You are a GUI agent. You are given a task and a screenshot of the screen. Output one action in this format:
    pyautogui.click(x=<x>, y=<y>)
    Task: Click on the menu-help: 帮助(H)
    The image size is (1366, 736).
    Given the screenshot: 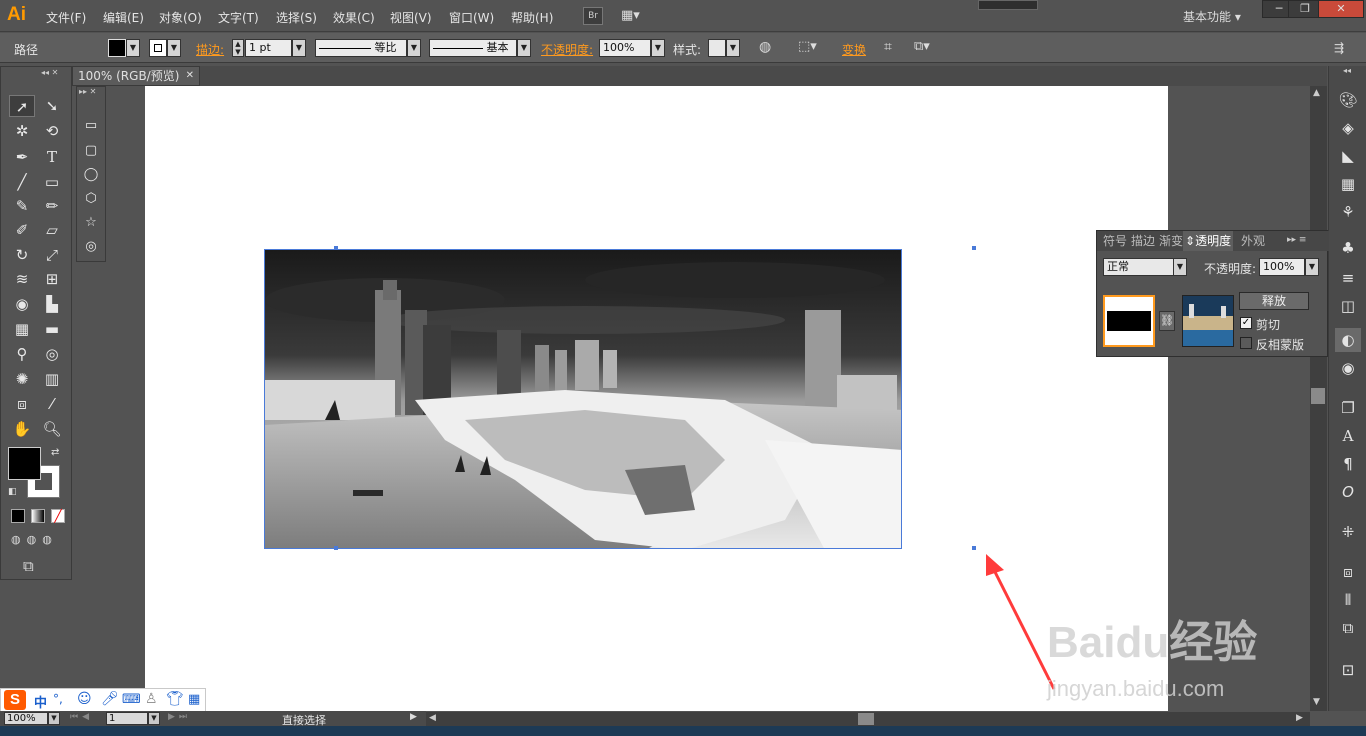 What is the action you would take?
    pyautogui.click(x=532, y=17)
    